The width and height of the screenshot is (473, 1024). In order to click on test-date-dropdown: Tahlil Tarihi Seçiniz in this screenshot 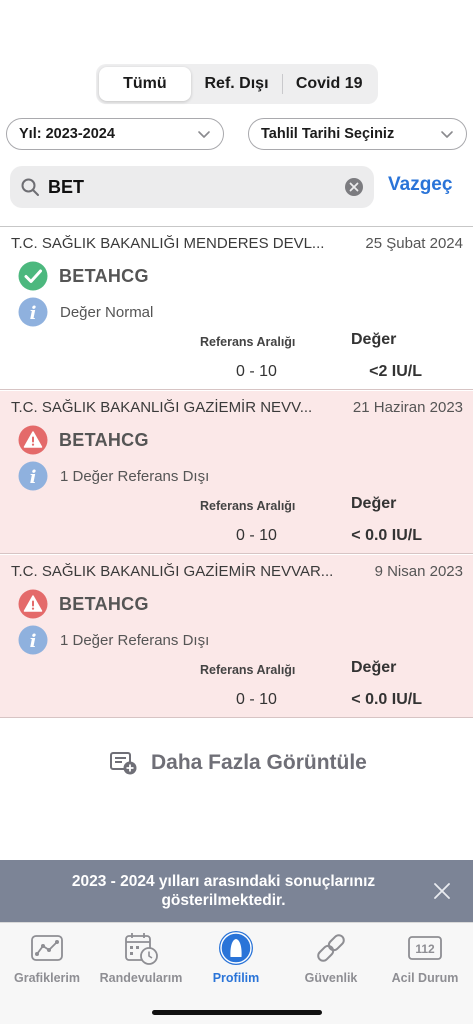, I will do `click(357, 134)`.